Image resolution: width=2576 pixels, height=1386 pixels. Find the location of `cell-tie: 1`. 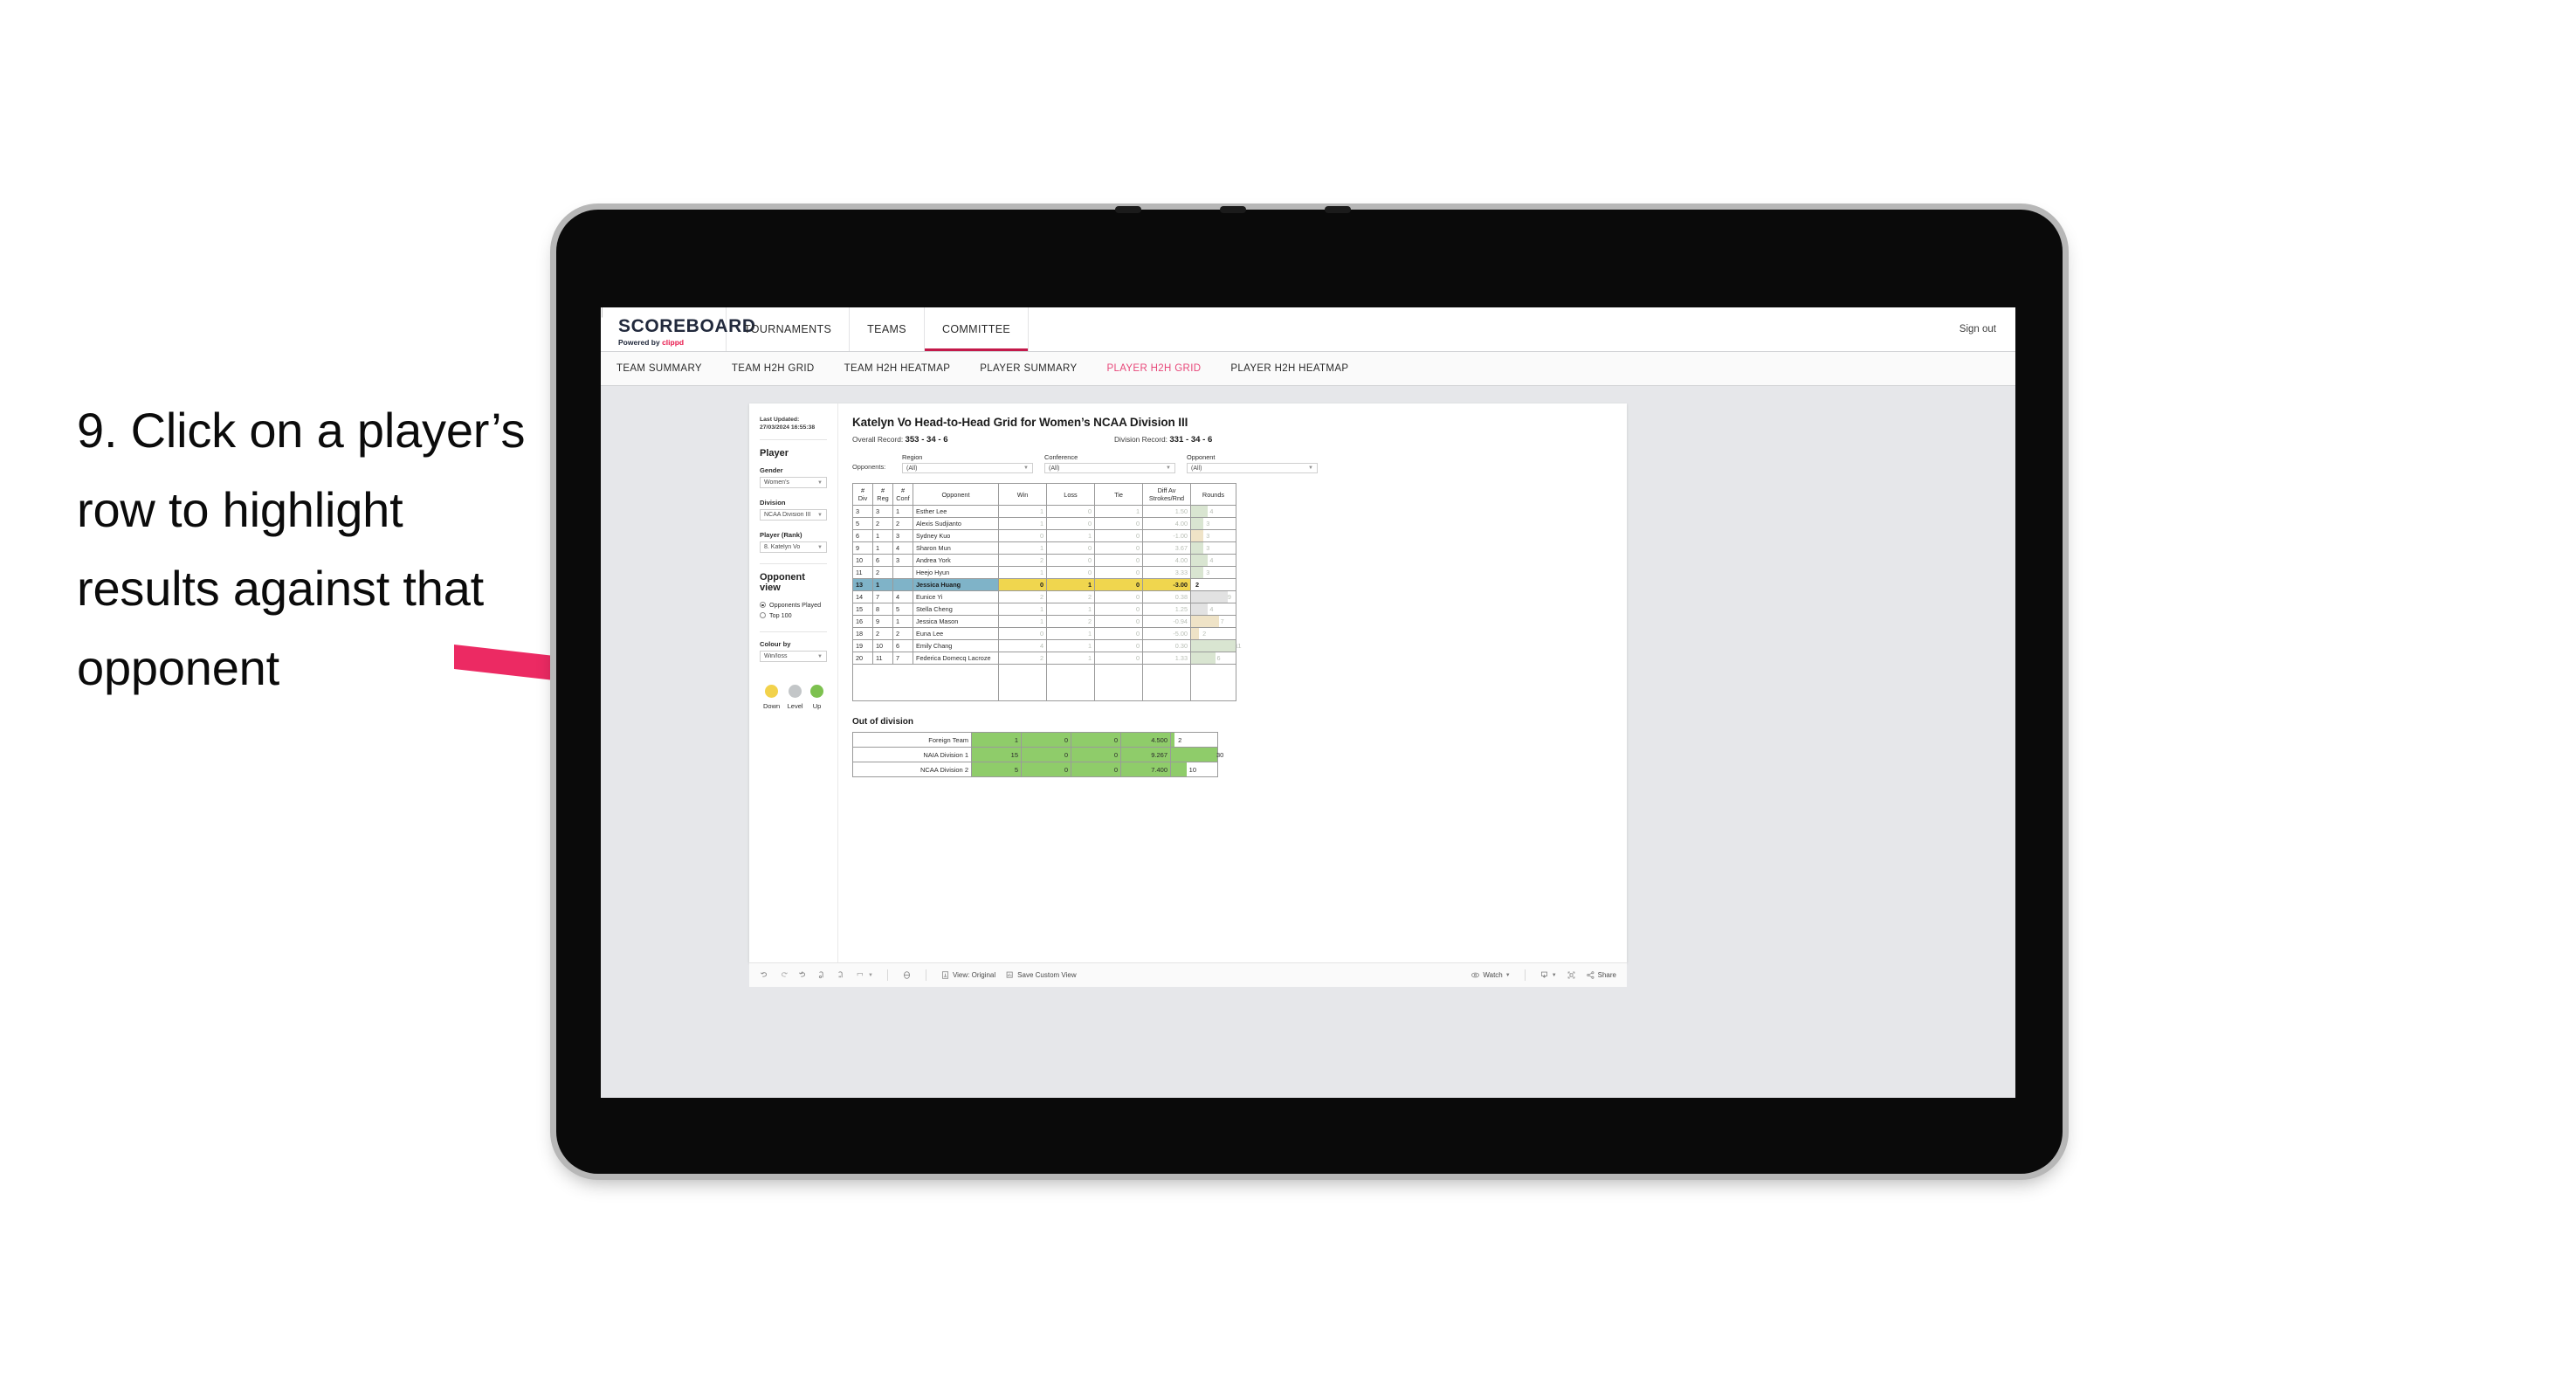

cell-tie: 1 is located at coordinates (1118, 512).